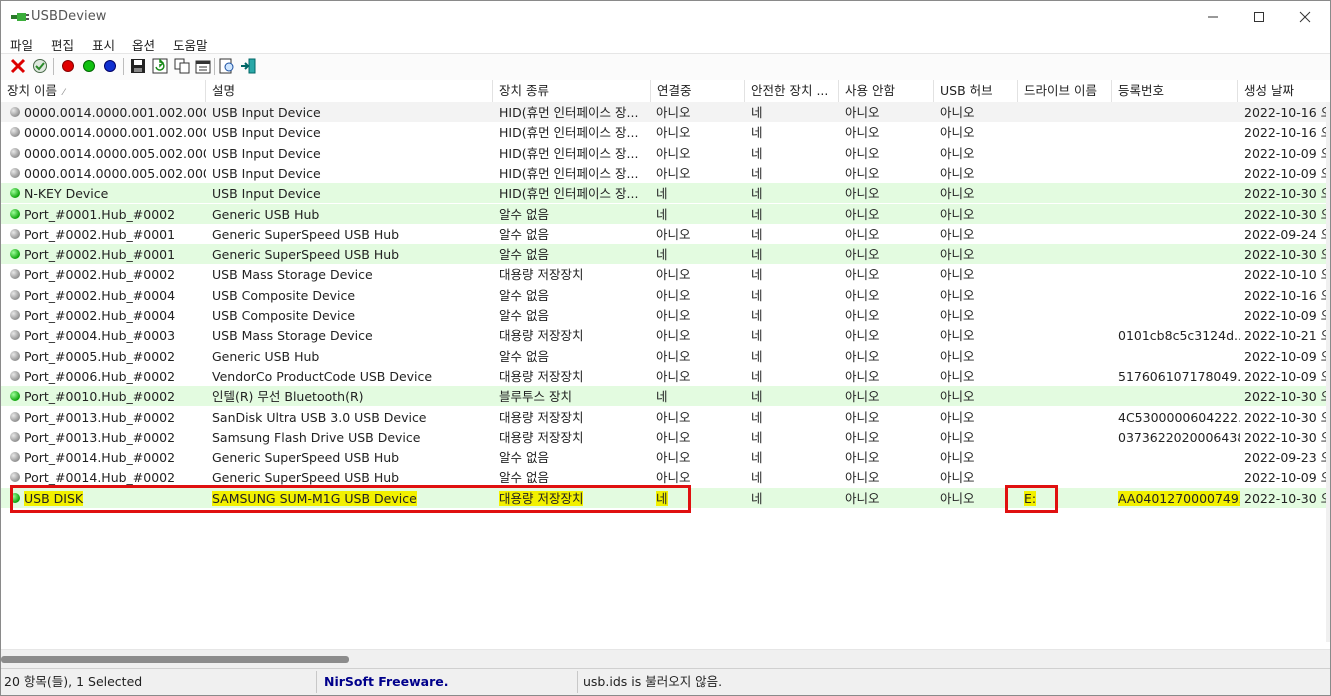 The image size is (1331, 696). What do you see at coordinates (143, 44) in the screenshot?
I see `menu-options: 옵션` at bounding box center [143, 44].